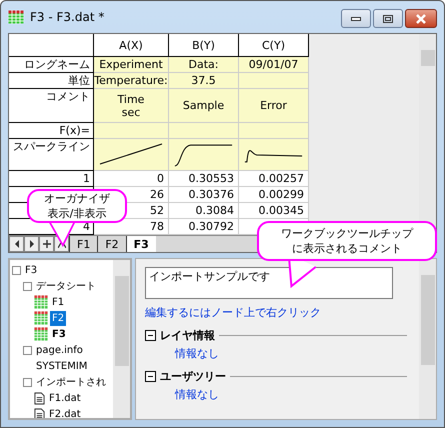  I want to click on table-cell: 0.00257, so click(274, 179).